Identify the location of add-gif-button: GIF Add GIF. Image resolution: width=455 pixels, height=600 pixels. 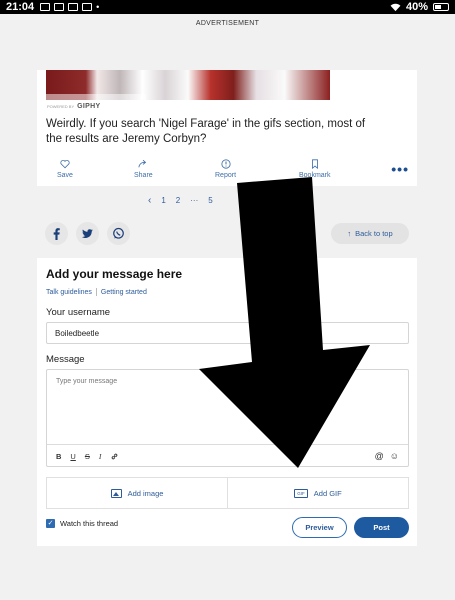
(317, 493).